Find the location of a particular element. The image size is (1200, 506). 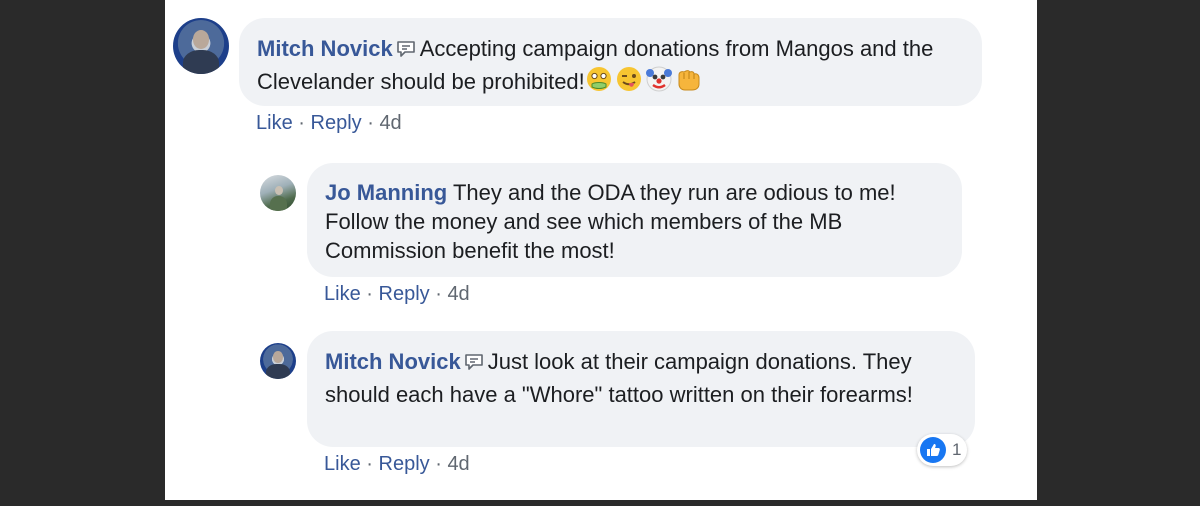

clown-face-icon is located at coordinates (659, 82).